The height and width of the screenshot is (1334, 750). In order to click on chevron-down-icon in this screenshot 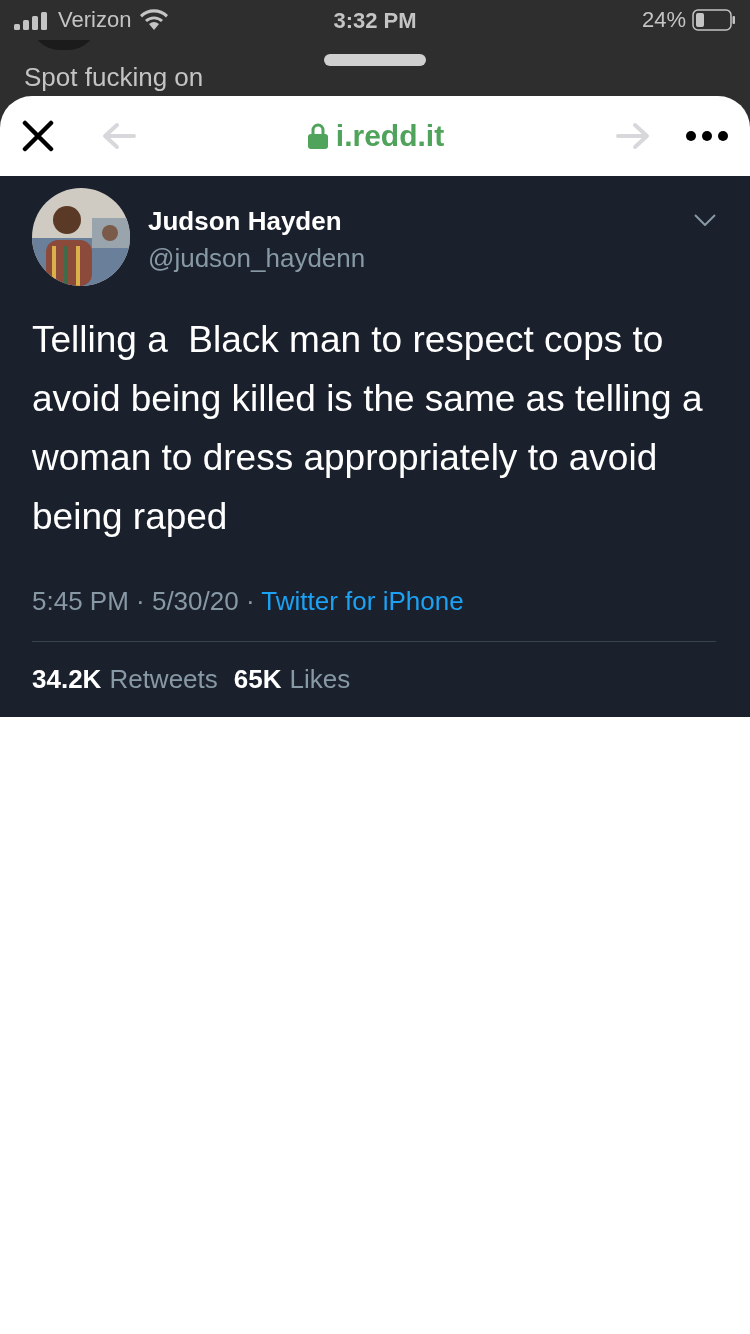, I will do `click(705, 220)`.